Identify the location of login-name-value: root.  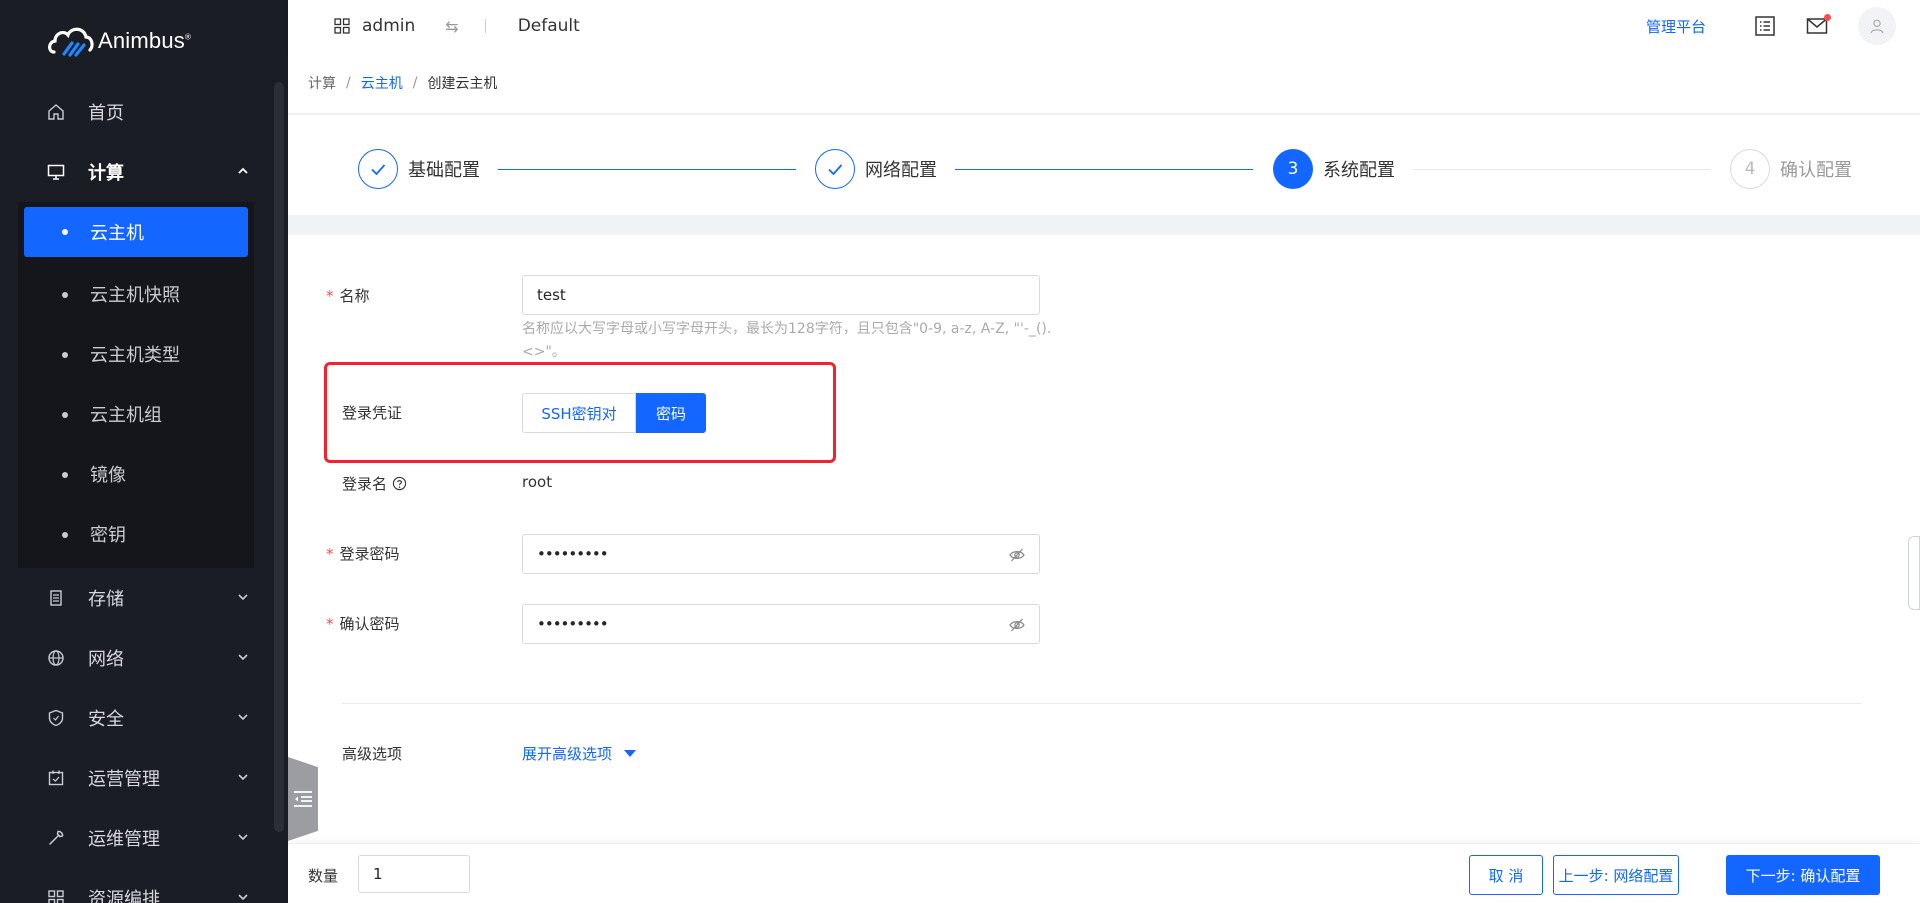
(537, 482).